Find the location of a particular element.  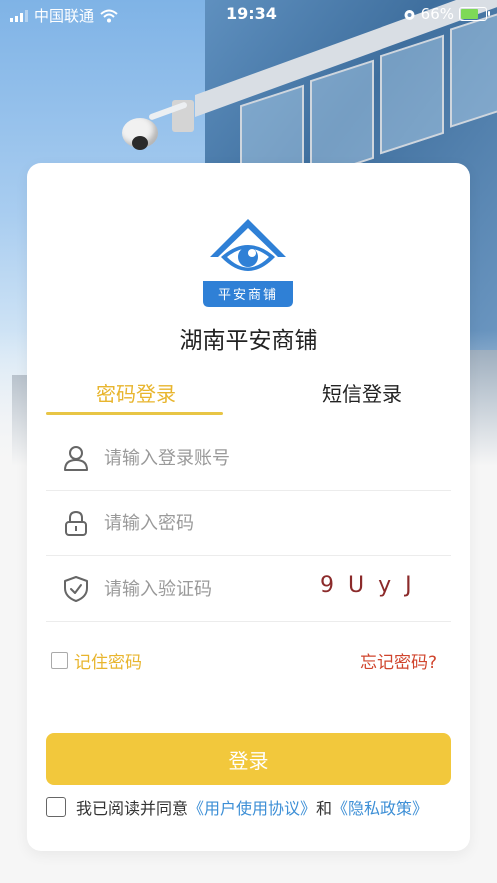

user-agreement-link: 《用户使用协议》 is located at coordinates (252, 808).